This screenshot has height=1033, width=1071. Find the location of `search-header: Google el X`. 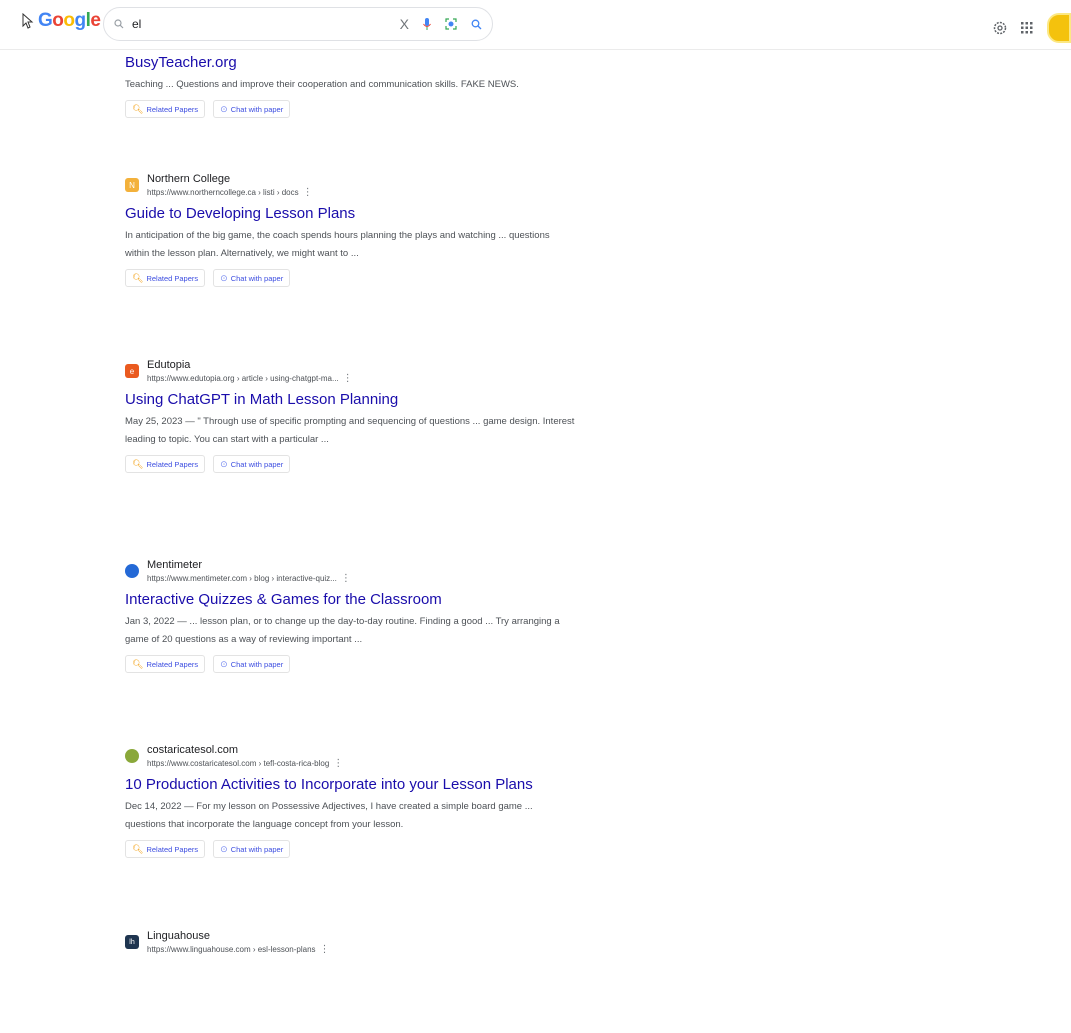

search-header: Google el X is located at coordinates (535, 25).